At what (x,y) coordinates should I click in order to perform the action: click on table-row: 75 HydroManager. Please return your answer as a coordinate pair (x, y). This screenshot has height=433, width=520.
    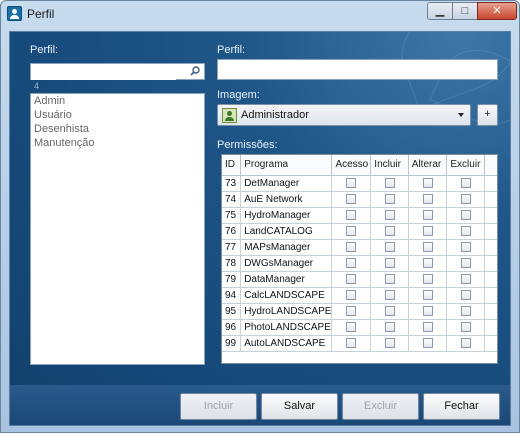
    Looking at the image, I should click on (359, 215).